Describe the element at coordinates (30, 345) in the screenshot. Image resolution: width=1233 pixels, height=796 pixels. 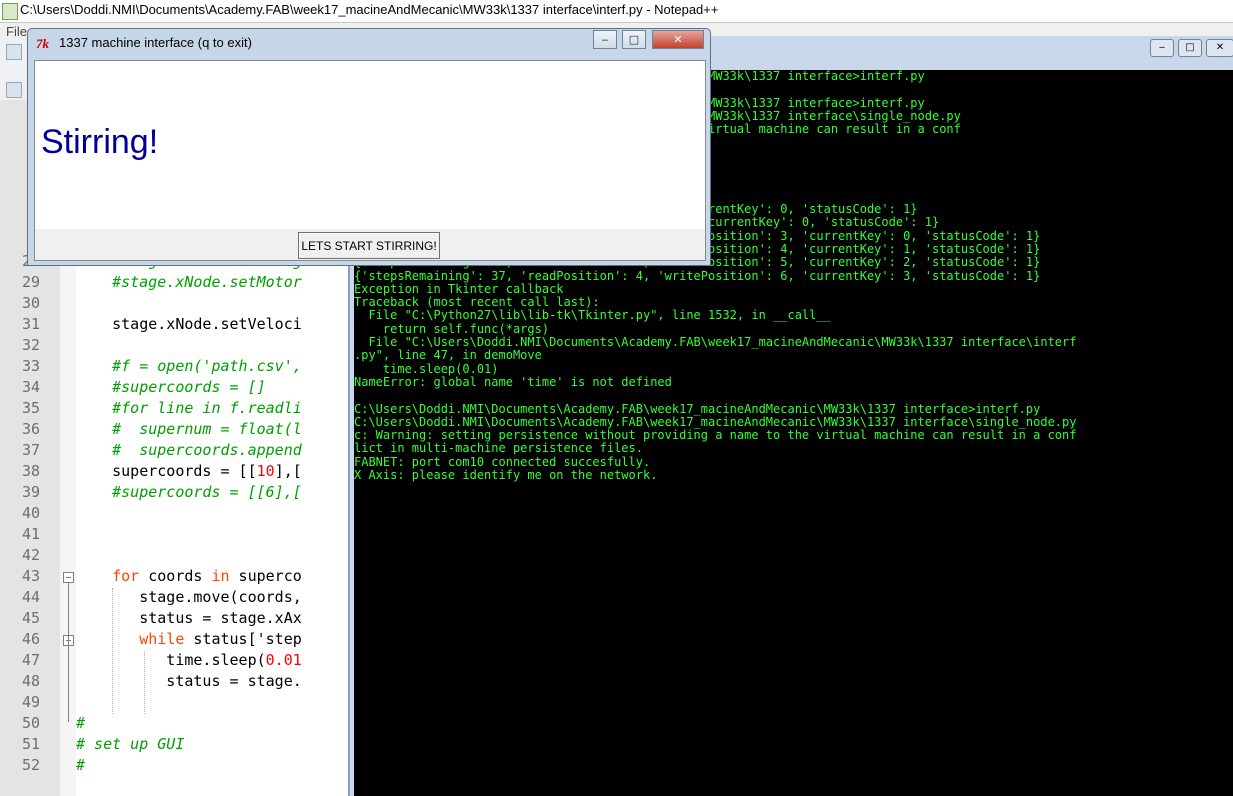
I see `line-number: 32` at that location.